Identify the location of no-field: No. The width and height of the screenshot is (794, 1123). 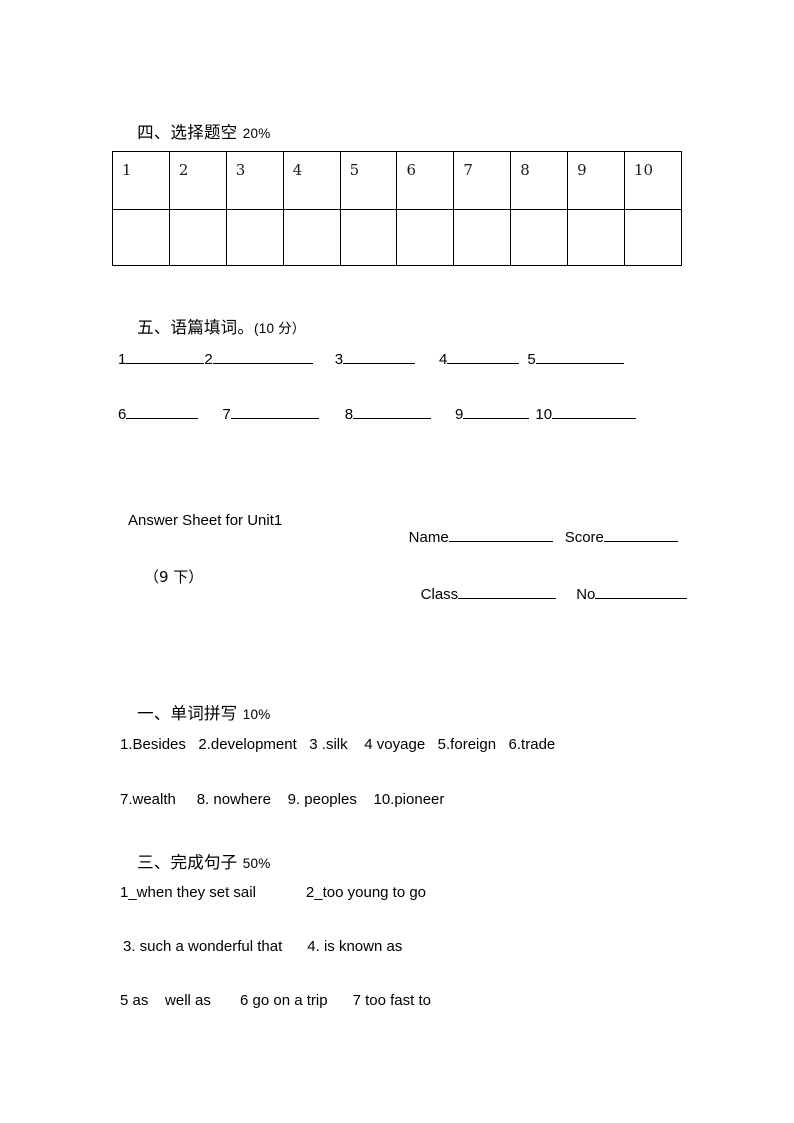
(632, 594).